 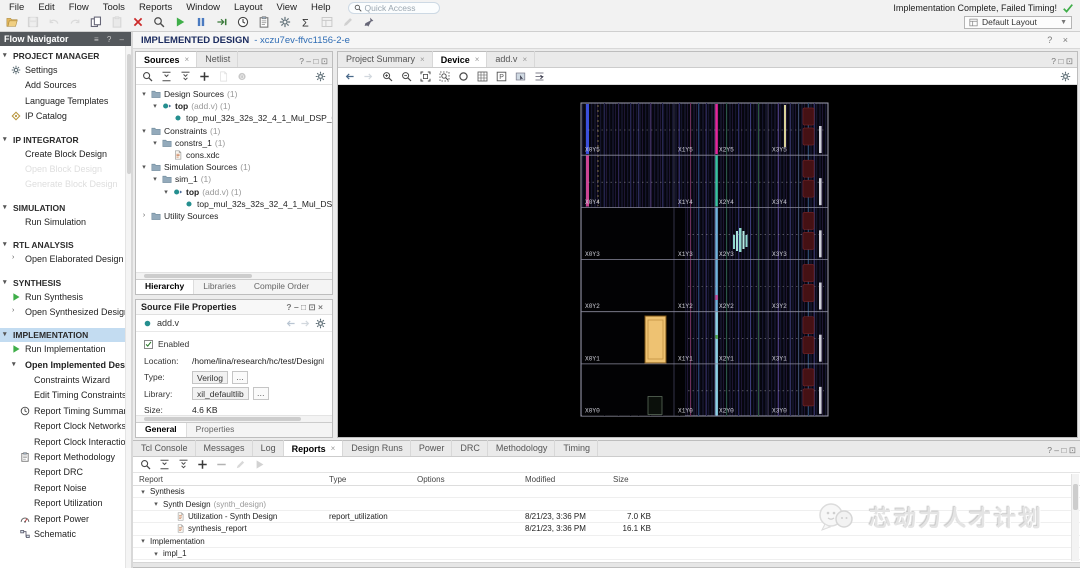 What do you see at coordinates (539, 76) in the screenshot?
I see `routing-resources-icon` at bounding box center [539, 76].